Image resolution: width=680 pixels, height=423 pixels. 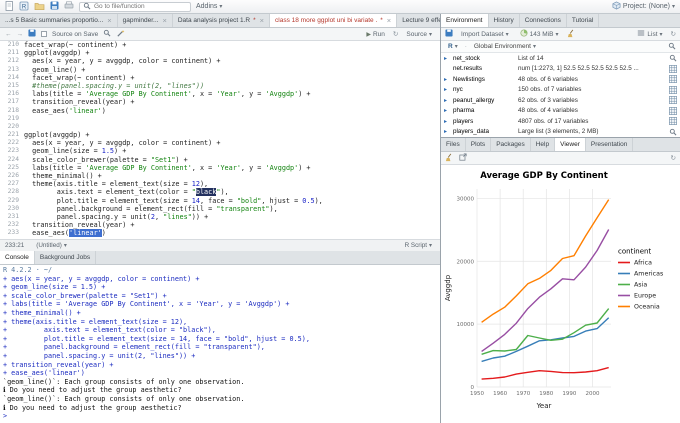 What do you see at coordinates (222, 20) in the screenshot?
I see `editor-tab: Data analysis project 1.R * ×` at bounding box center [222, 20].